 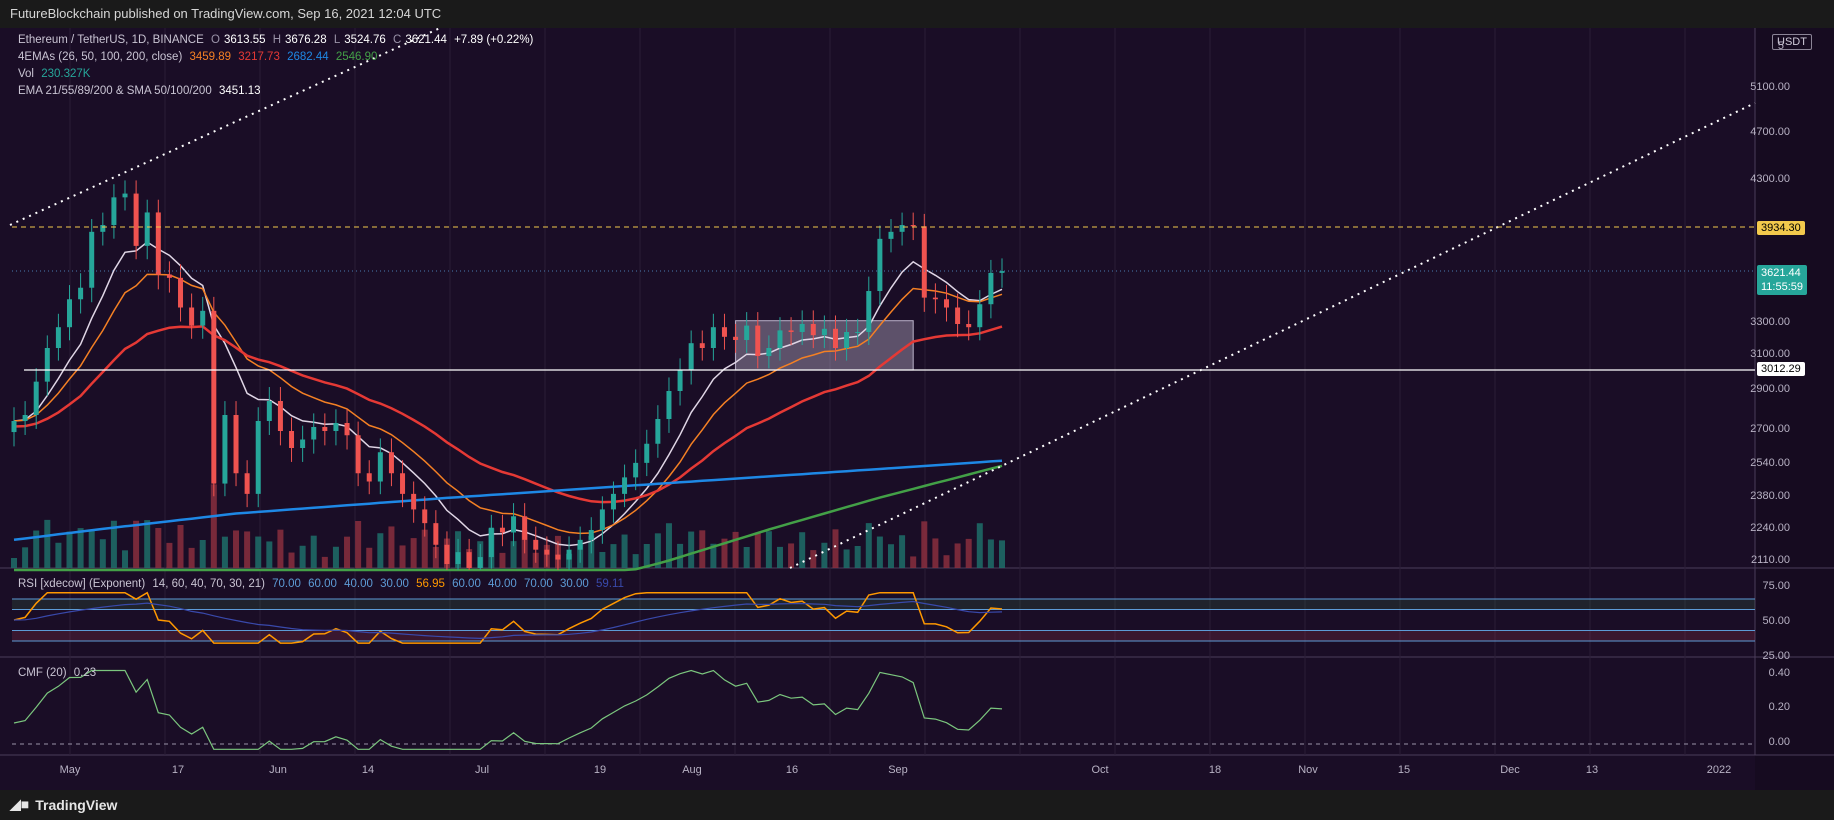 What do you see at coordinates (244, 40) in the screenshot?
I see `open-value: 3613.55` at bounding box center [244, 40].